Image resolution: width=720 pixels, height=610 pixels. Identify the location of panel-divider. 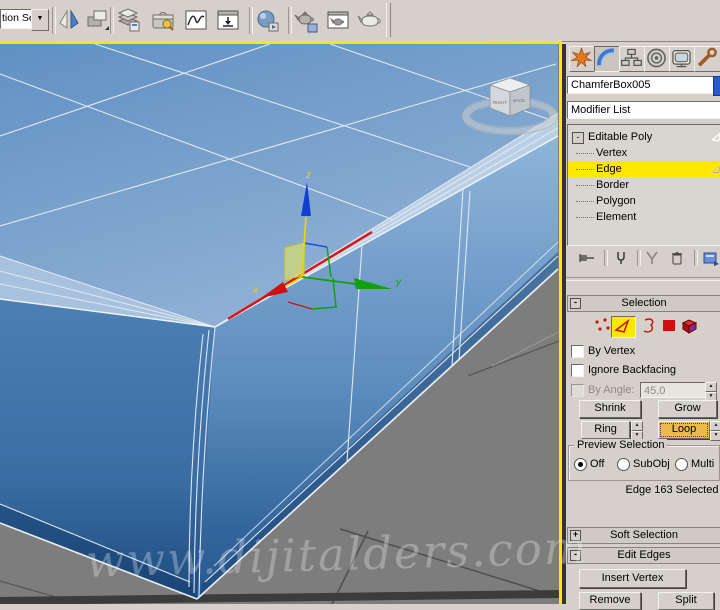
(643, 279).